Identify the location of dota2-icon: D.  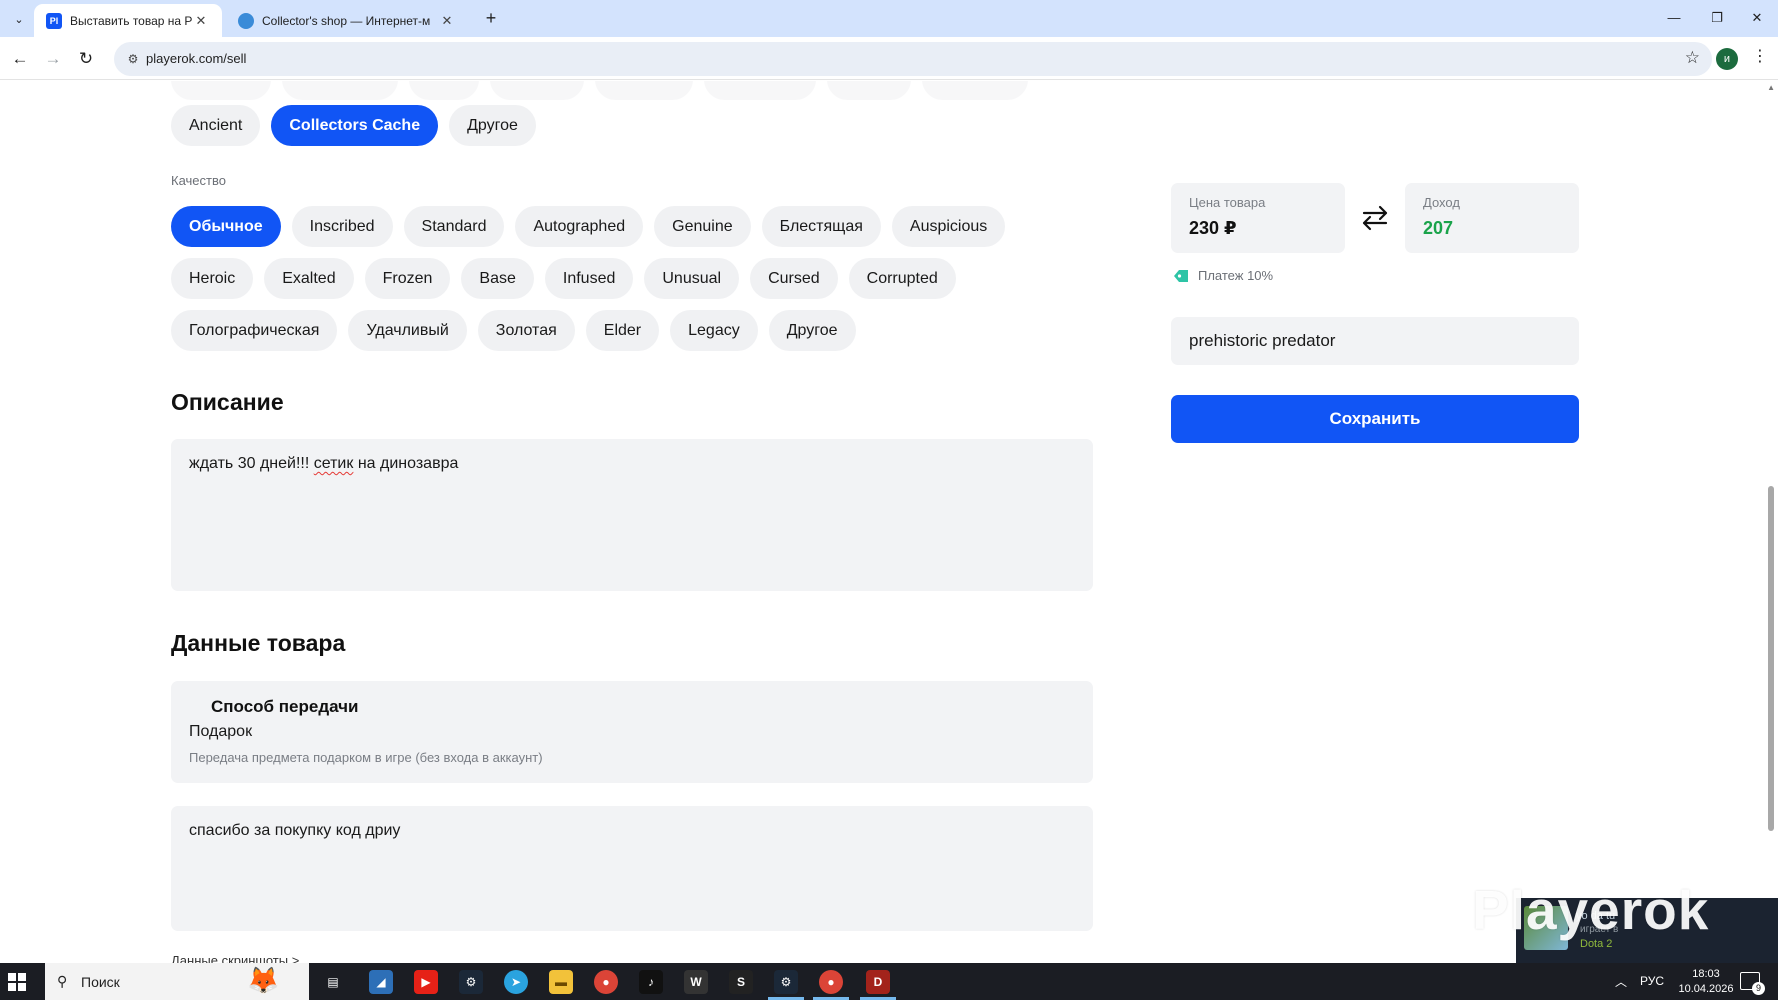
(878, 982).